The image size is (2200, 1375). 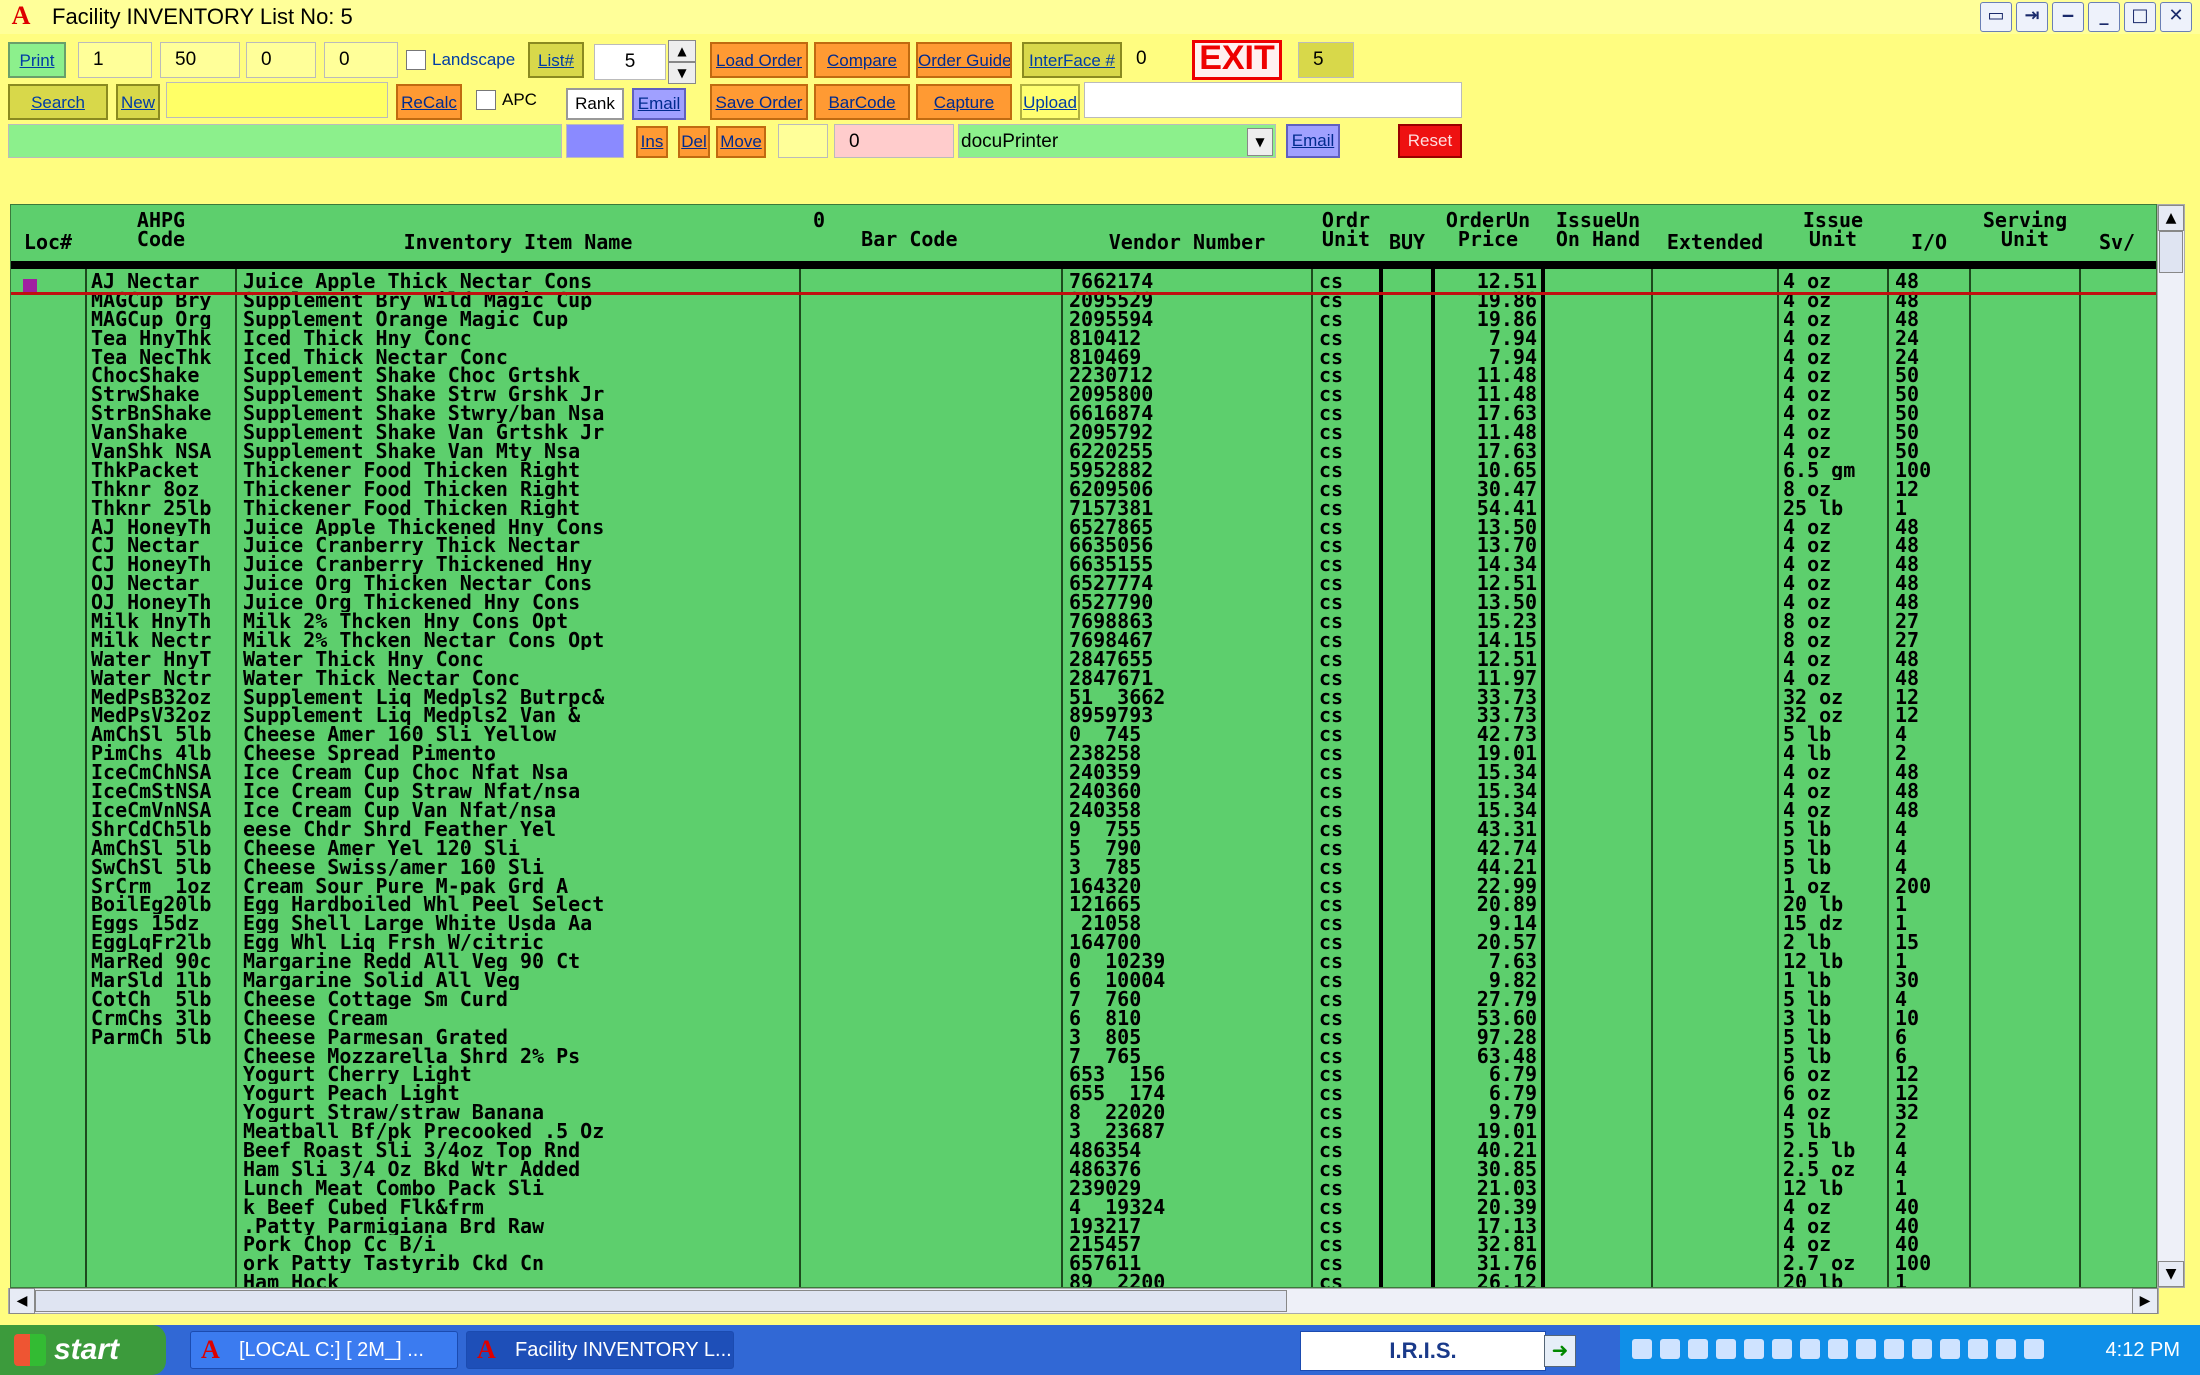 I want to click on cell-issue: 4 lb, so click(x=1835, y=753).